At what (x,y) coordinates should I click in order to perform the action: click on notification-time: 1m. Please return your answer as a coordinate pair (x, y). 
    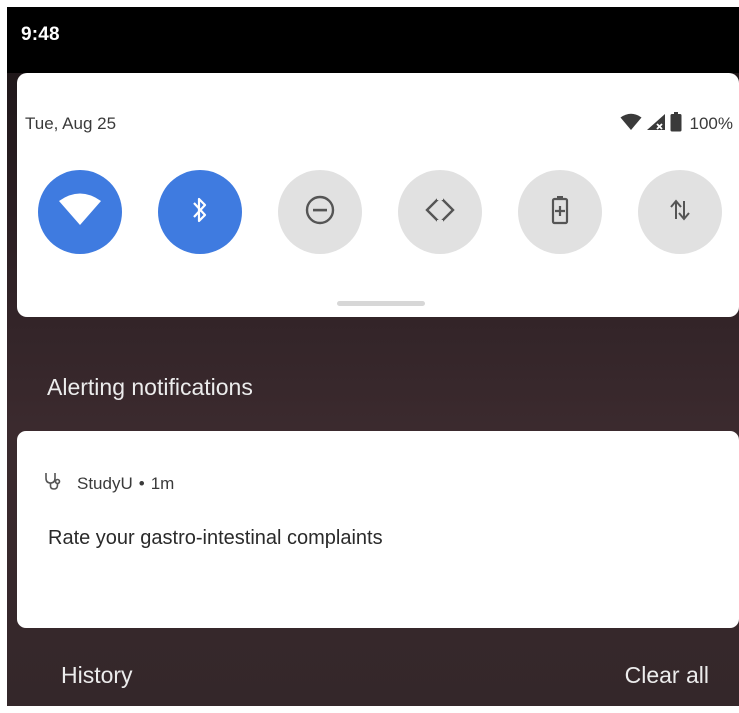
    Looking at the image, I should click on (162, 483).